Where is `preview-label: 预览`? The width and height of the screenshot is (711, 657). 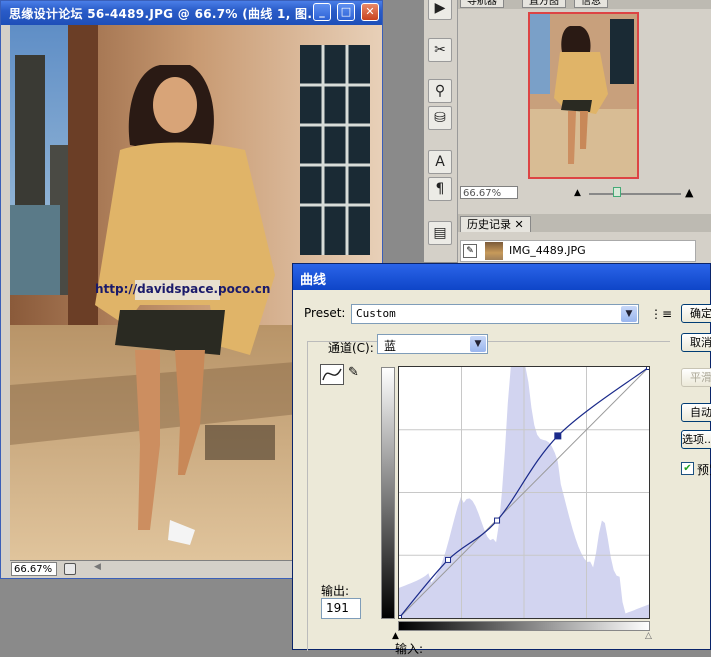 preview-label: 预览 is located at coordinates (704, 470).